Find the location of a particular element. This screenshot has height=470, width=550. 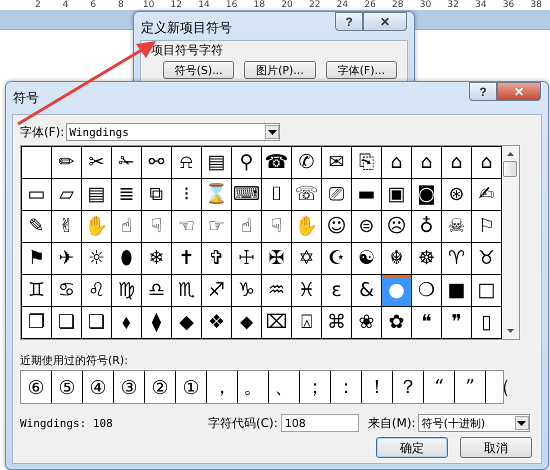

recent-symbol-cell: ； is located at coordinates (315, 387).